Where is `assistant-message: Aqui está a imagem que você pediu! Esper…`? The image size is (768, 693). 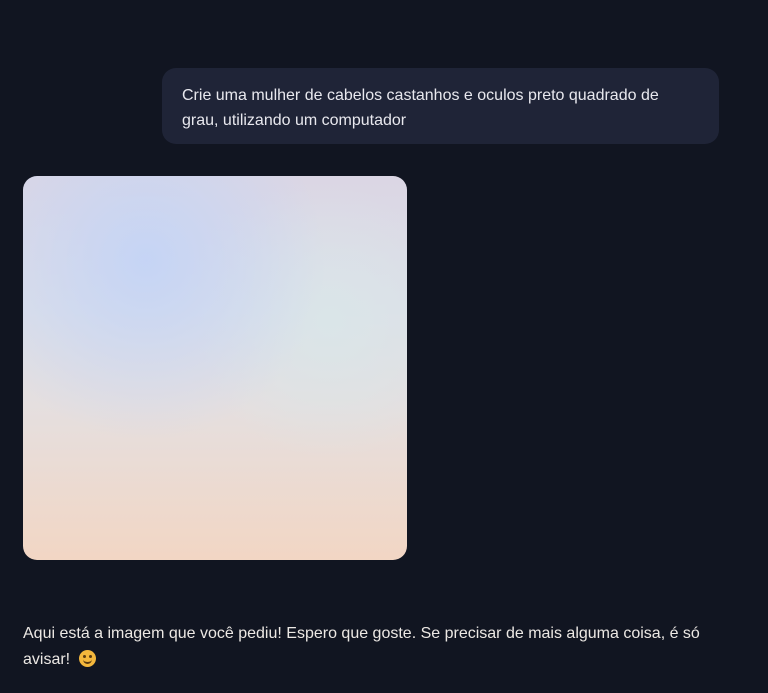
assistant-message: Aqui está a imagem que você pediu! Esper… is located at coordinates (373, 647).